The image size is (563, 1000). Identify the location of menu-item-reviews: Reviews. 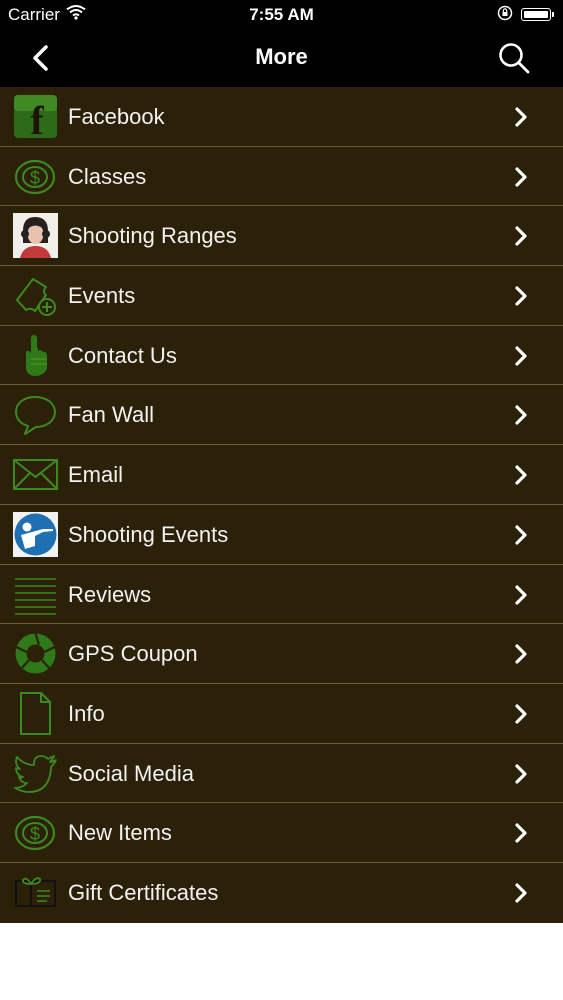
(281, 595).